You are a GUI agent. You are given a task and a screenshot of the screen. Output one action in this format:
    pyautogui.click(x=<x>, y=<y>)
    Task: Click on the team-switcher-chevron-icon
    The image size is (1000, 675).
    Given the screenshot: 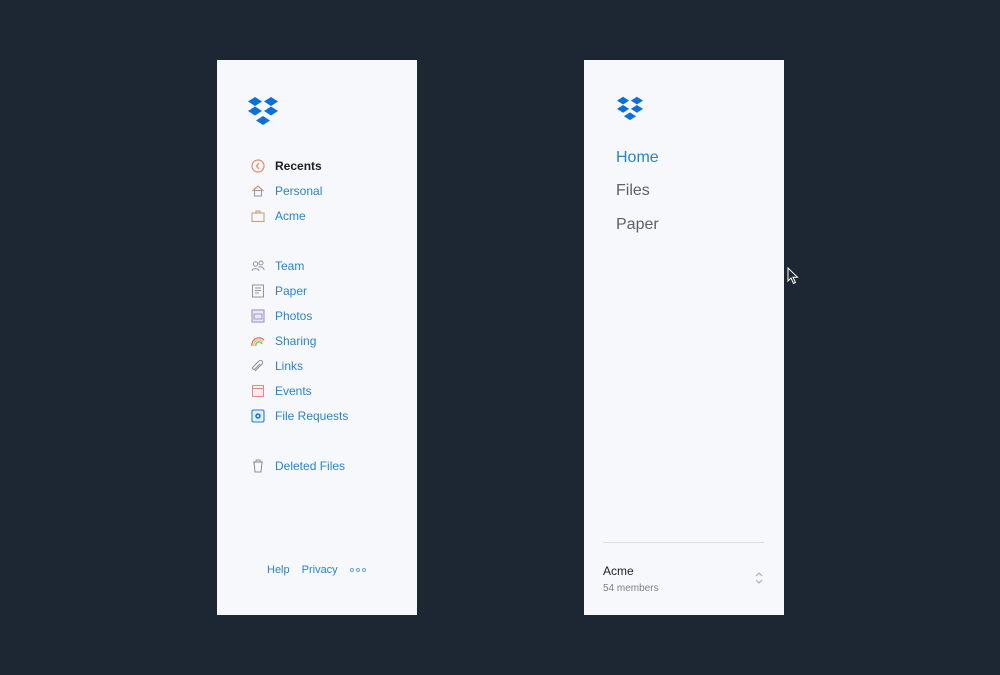 What is the action you would take?
    pyautogui.click(x=759, y=578)
    